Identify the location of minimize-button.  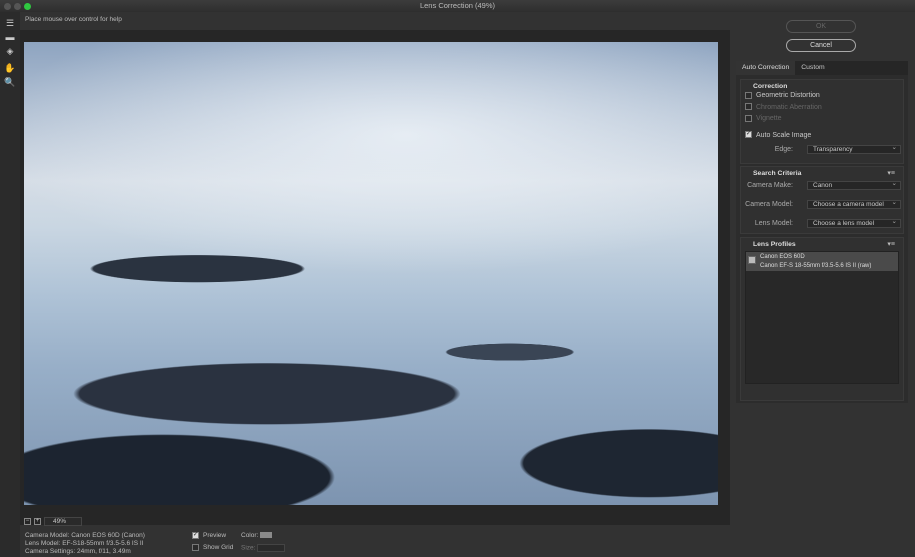
(17, 6).